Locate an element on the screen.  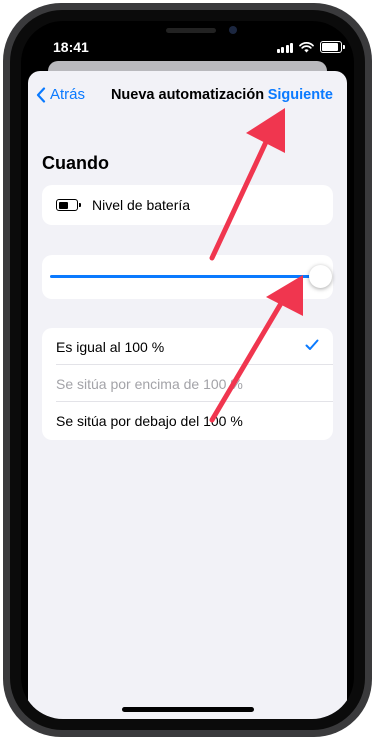
status-icons is located at coordinates (310, 47).